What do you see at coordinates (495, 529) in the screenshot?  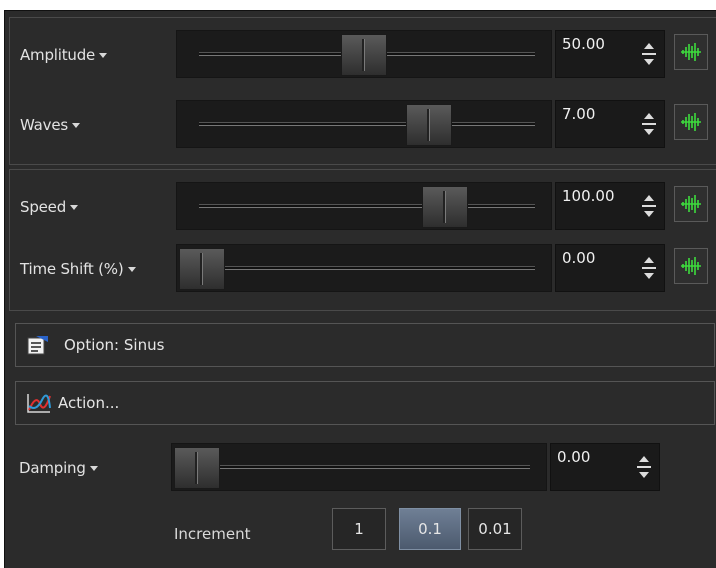 I see `increment-option-0-01: 0.01` at bounding box center [495, 529].